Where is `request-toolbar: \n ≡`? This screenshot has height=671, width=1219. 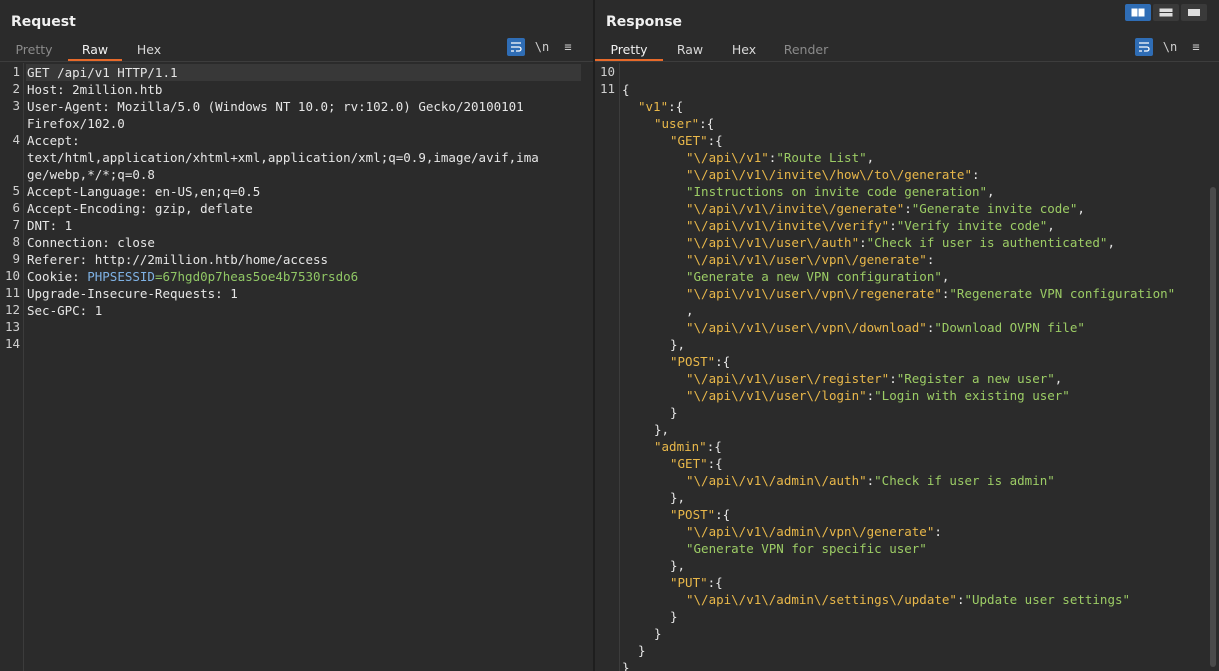 request-toolbar: \n ≡ is located at coordinates (542, 47).